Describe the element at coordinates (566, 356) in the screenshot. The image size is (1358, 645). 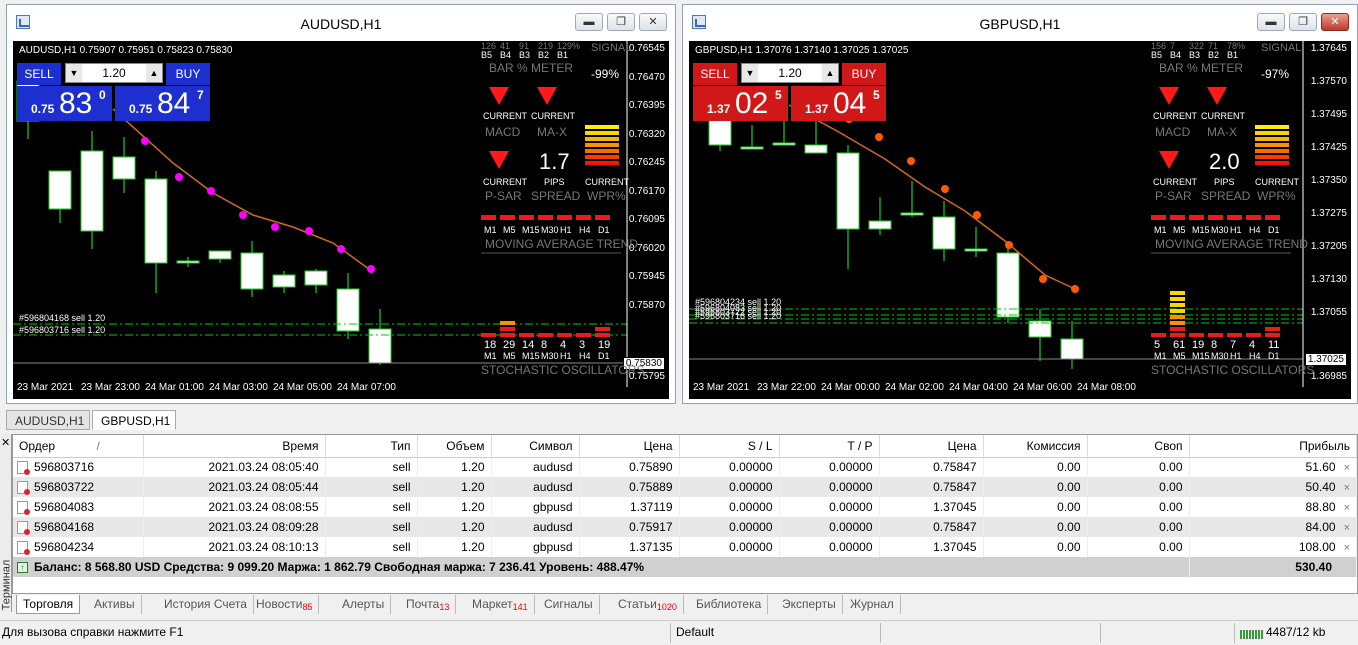
I see `tf-label: H1` at that location.